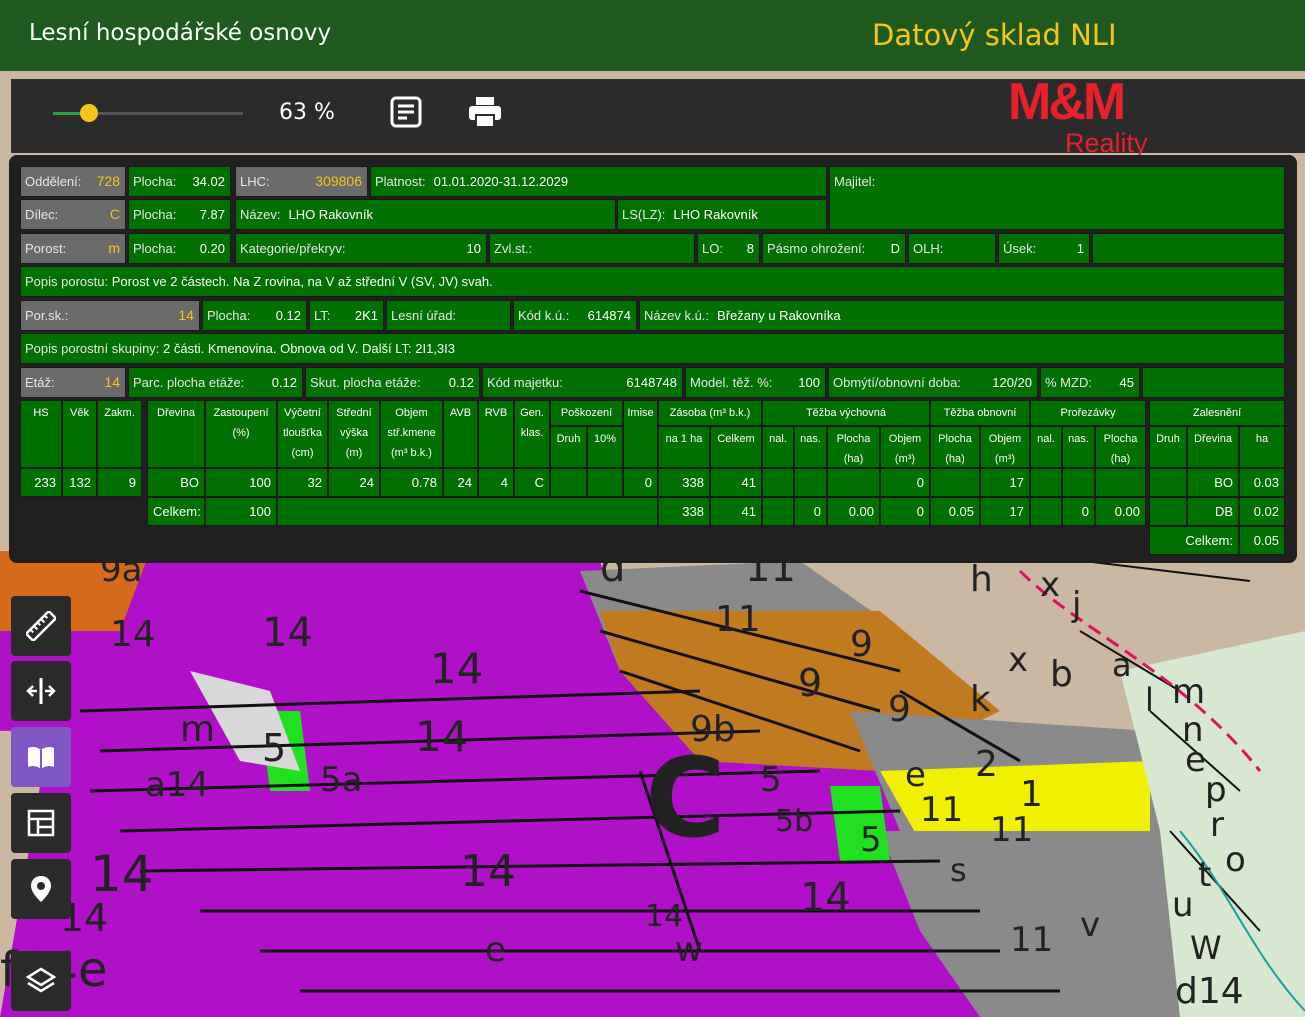 This screenshot has width=1305, height=1017. I want to click on cell-vycetni: 32, so click(302, 482).